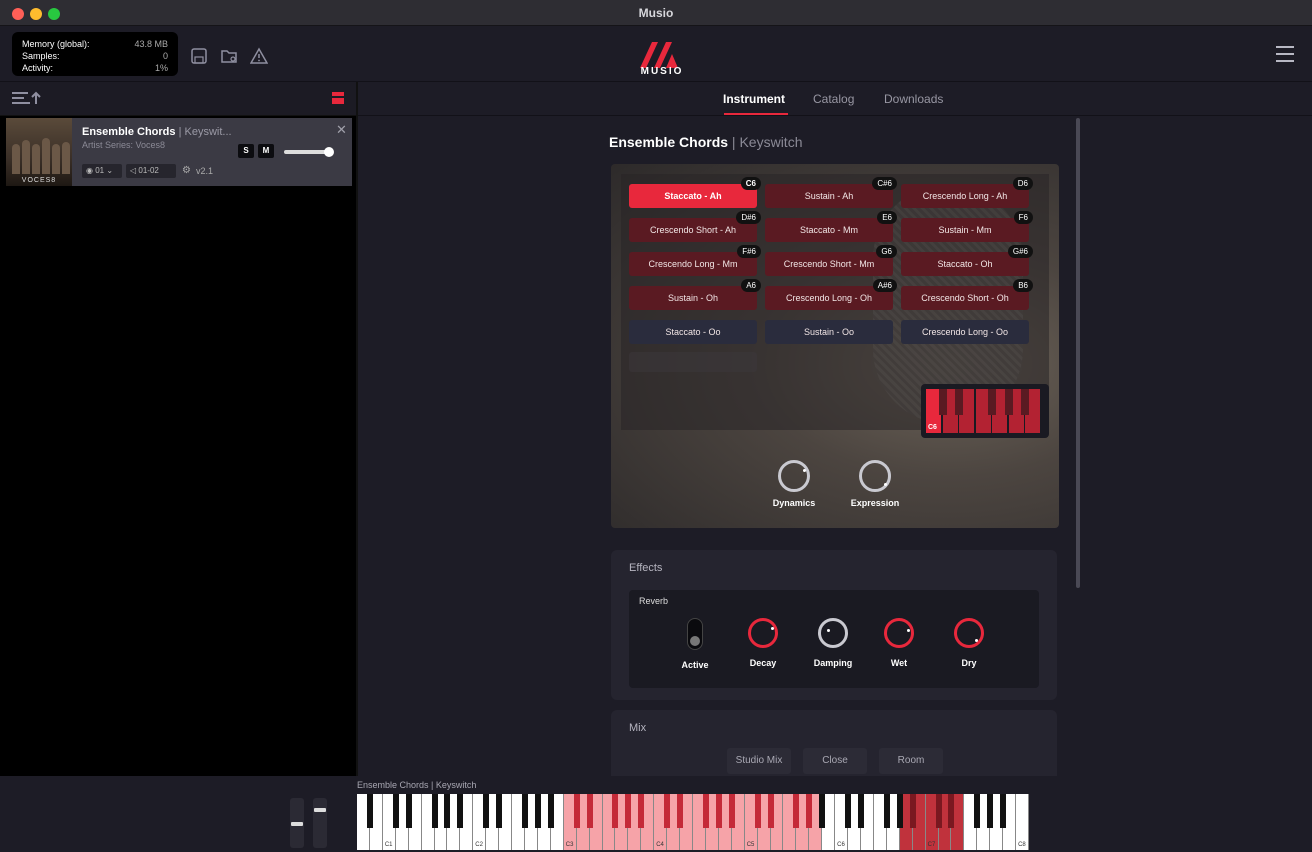 This screenshot has width=1312, height=852. I want to click on articulation-button: Sustain - Oo, so click(829, 332).